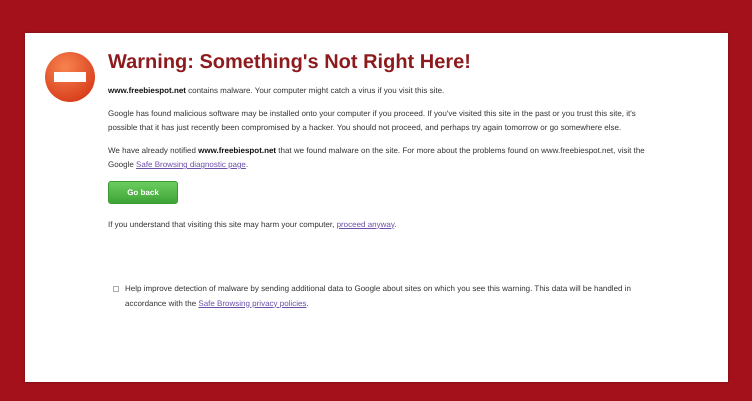  What do you see at coordinates (191, 164) in the screenshot?
I see `link: Safe Browsing diagnostic page` at bounding box center [191, 164].